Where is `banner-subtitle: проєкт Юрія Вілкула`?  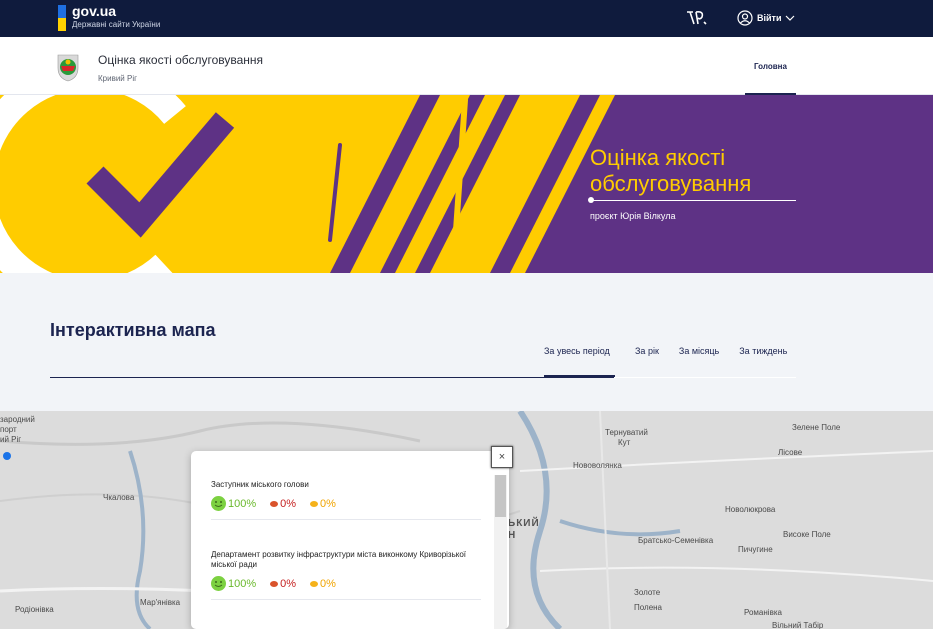 banner-subtitle: проєкт Юрія Вілкула is located at coordinates (633, 216).